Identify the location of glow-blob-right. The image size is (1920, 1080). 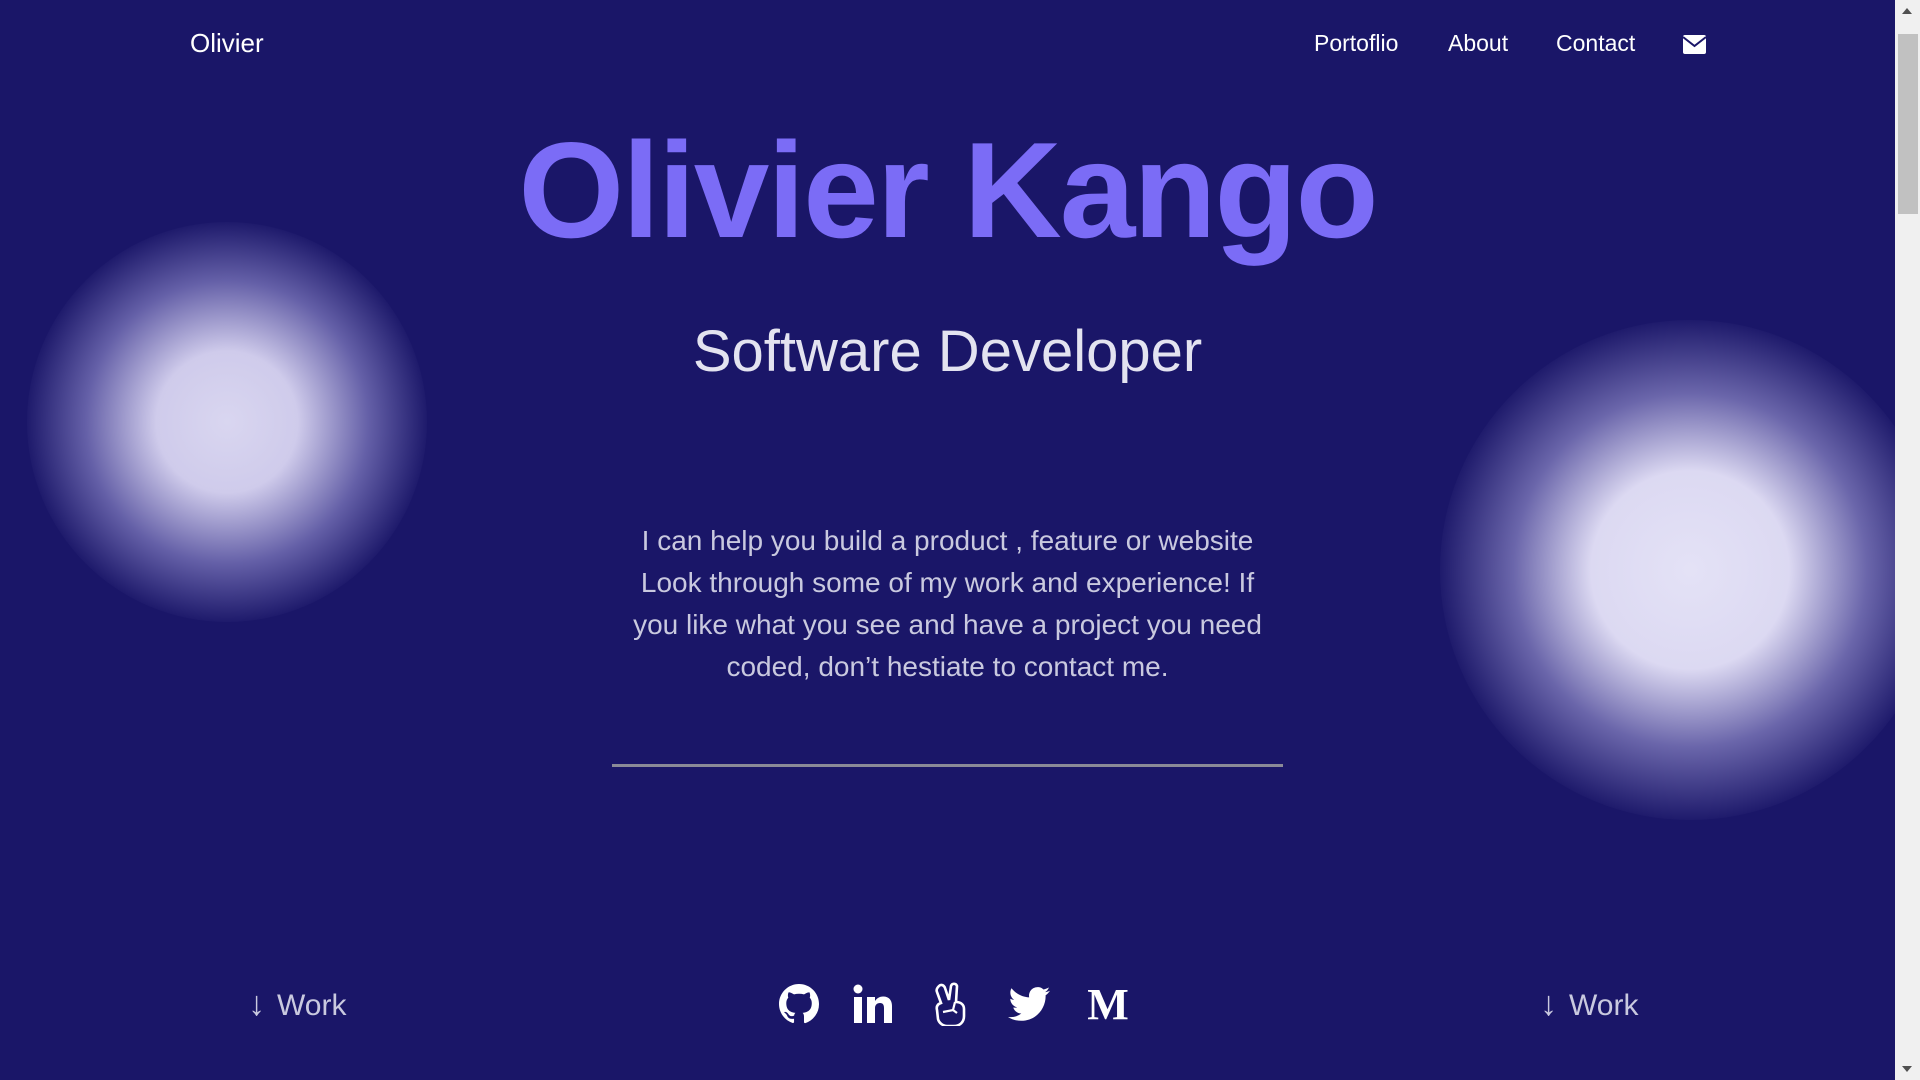
(1667, 570).